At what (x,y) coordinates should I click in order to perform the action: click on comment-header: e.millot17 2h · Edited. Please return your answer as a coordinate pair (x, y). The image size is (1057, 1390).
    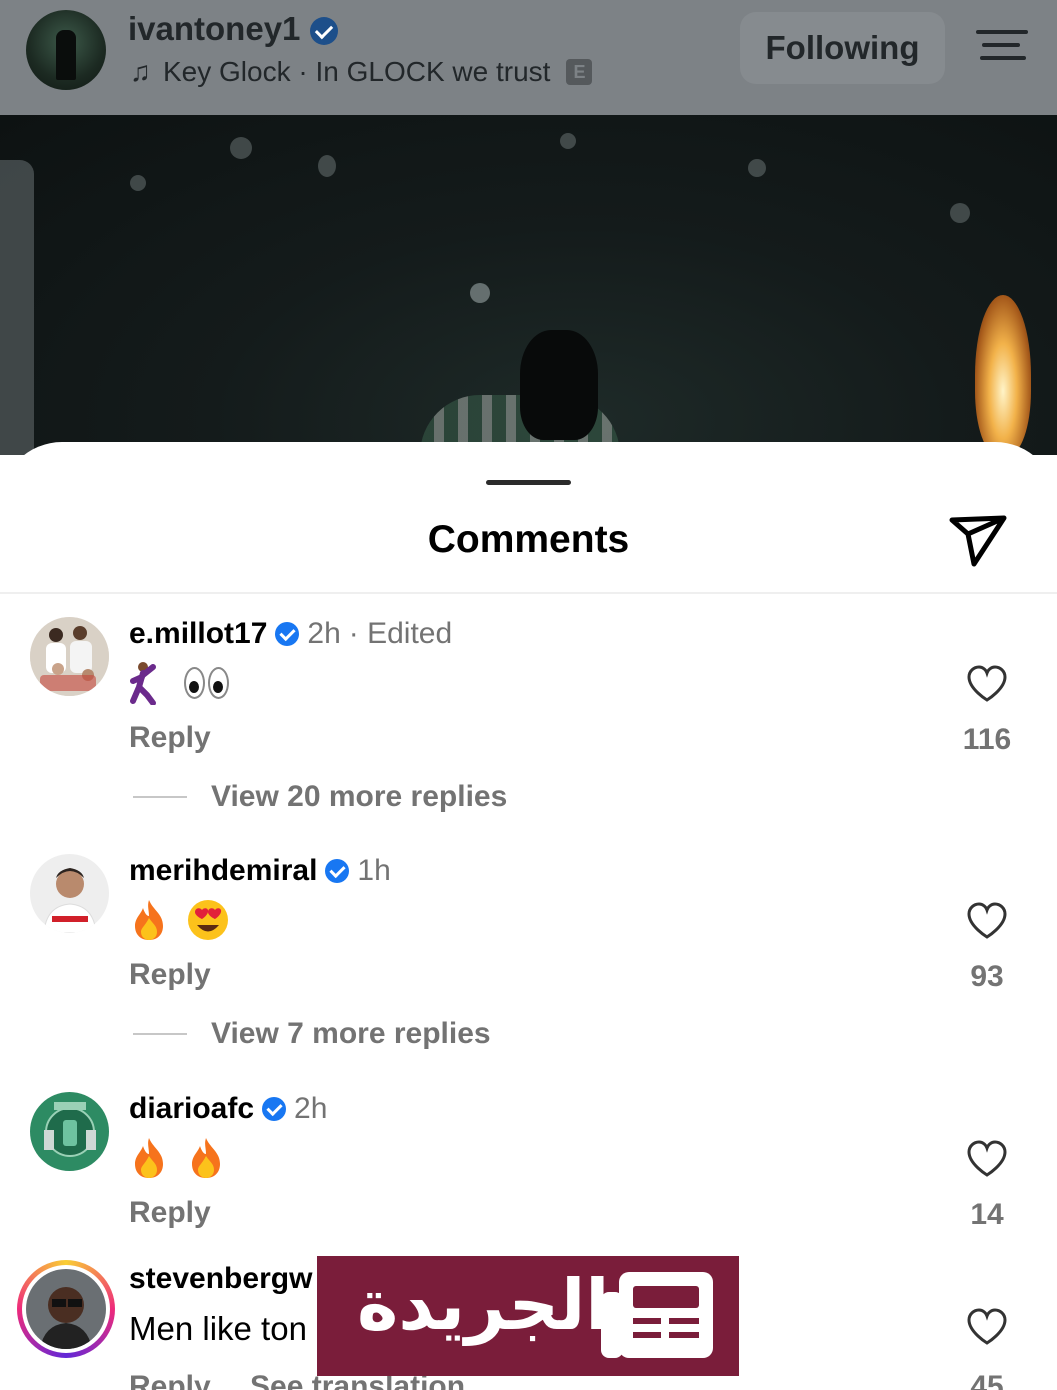
    Looking at the image, I should click on (290, 634).